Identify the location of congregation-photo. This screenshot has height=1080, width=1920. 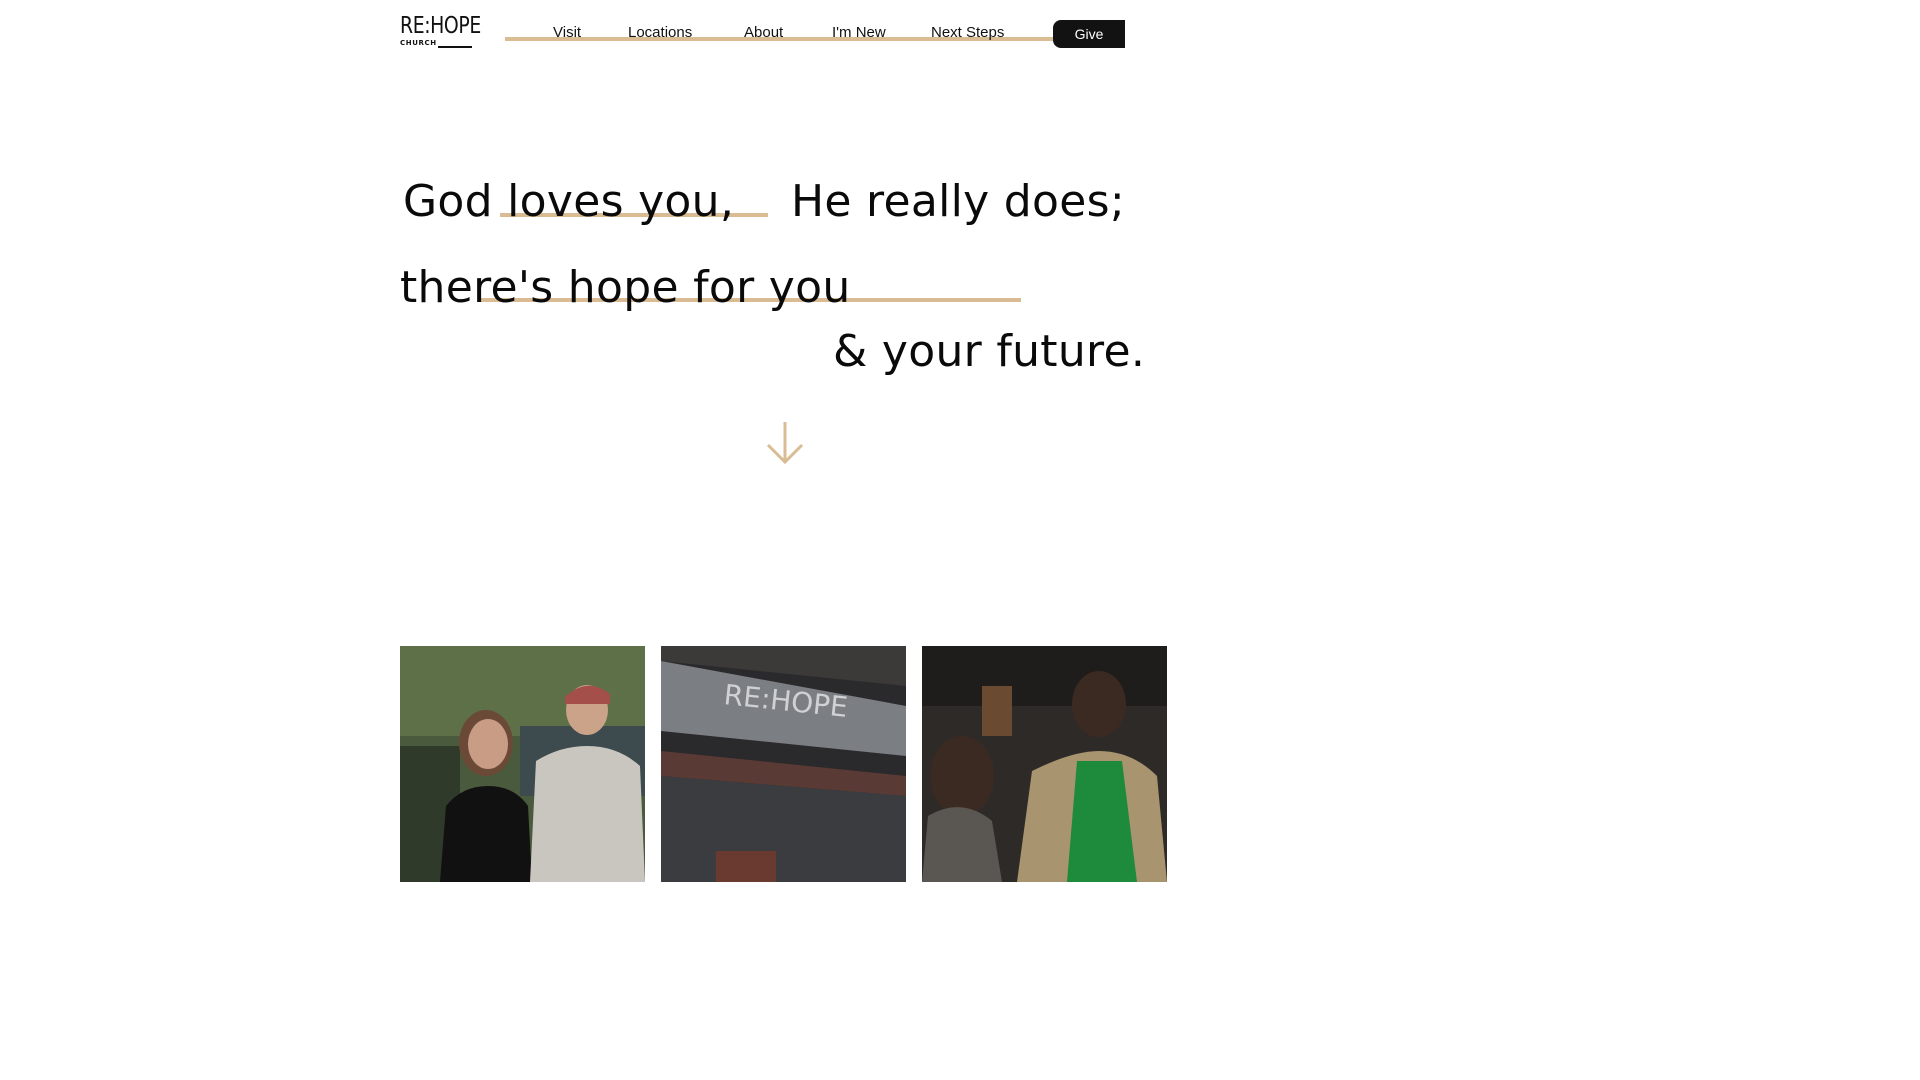
(1044, 764).